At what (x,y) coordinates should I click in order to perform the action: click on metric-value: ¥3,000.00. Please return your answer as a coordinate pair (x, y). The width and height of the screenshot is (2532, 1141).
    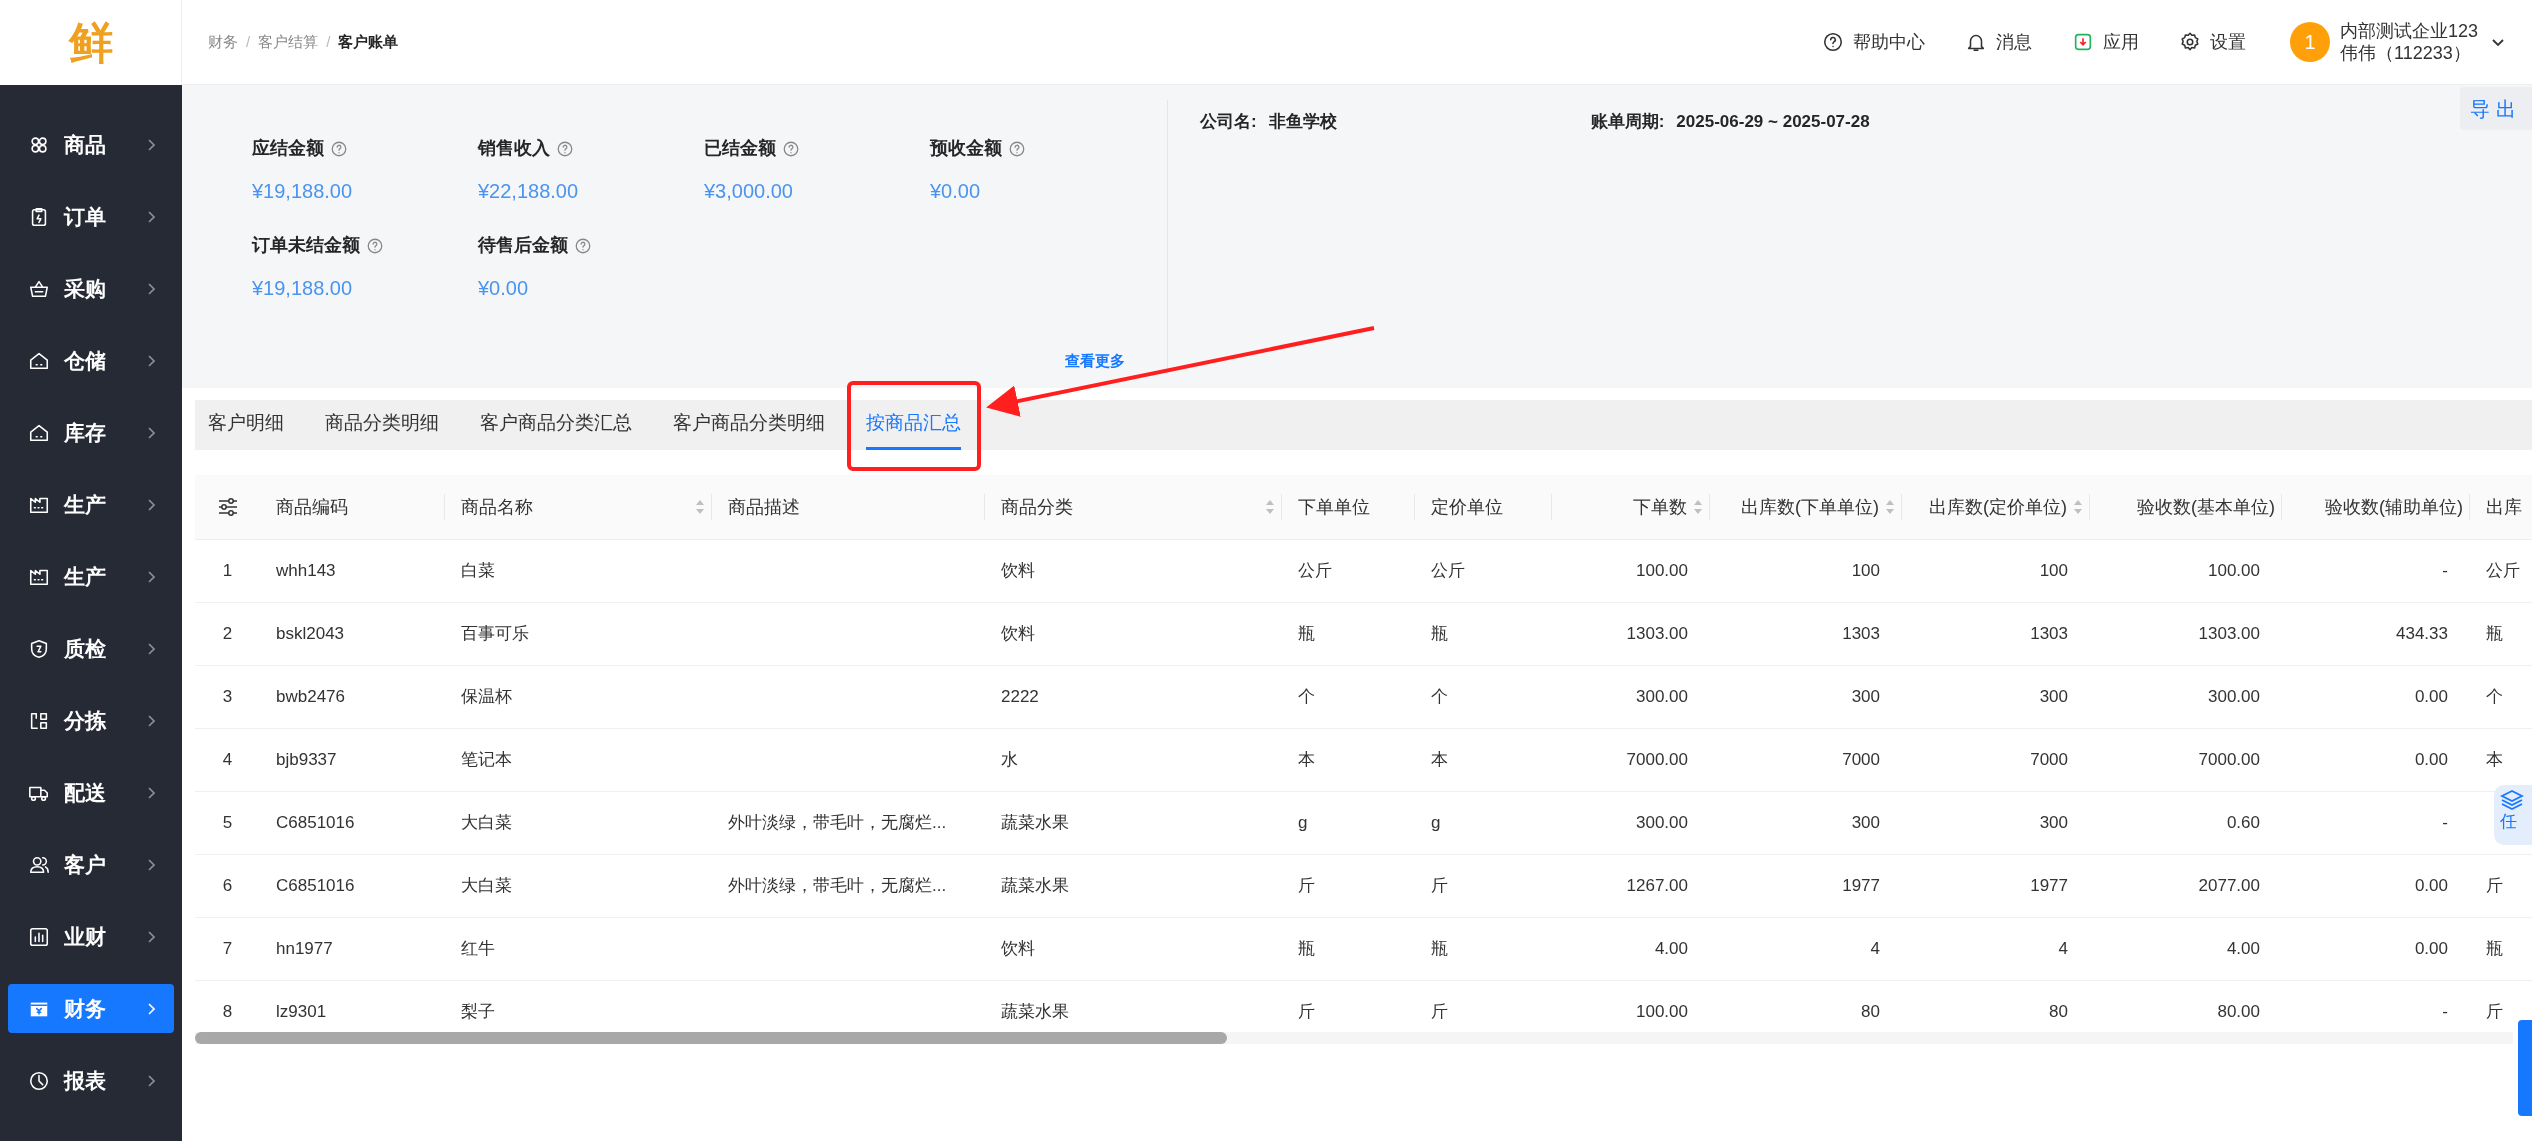
    Looking at the image, I should click on (749, 191).